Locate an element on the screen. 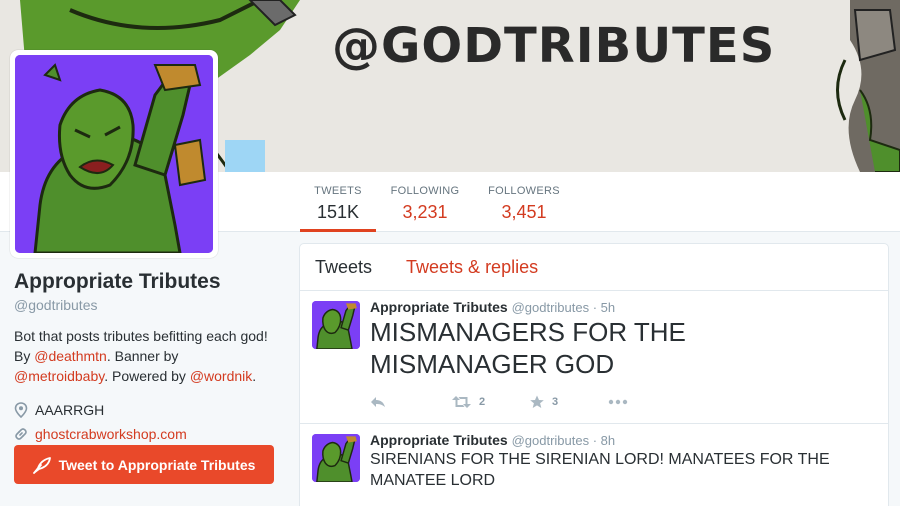 Image resolution: width=900 pixels, height=506 pixels. avatar-ogre-image is located at coordinates (114, 154).